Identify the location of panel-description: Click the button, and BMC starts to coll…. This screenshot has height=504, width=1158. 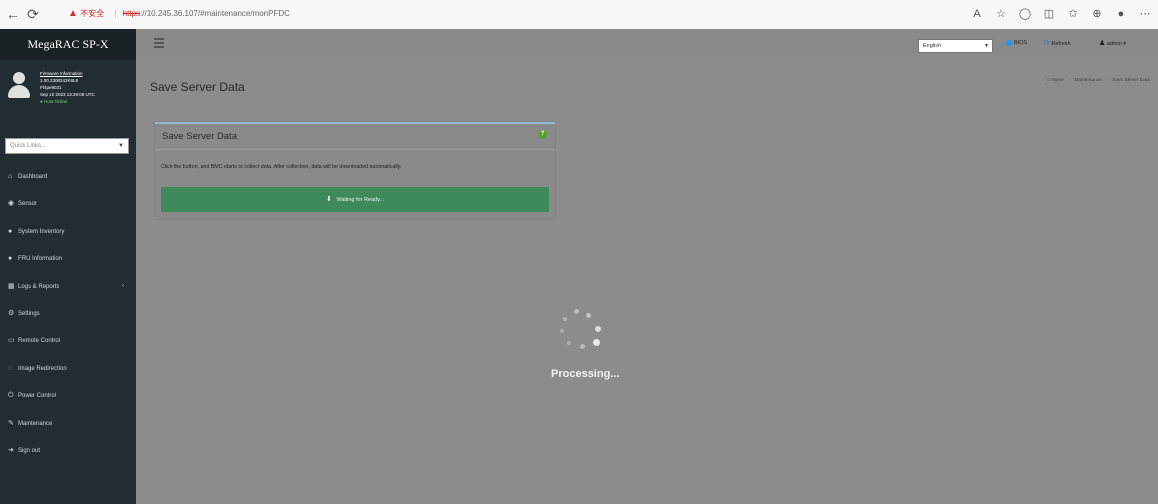
(281, 167).